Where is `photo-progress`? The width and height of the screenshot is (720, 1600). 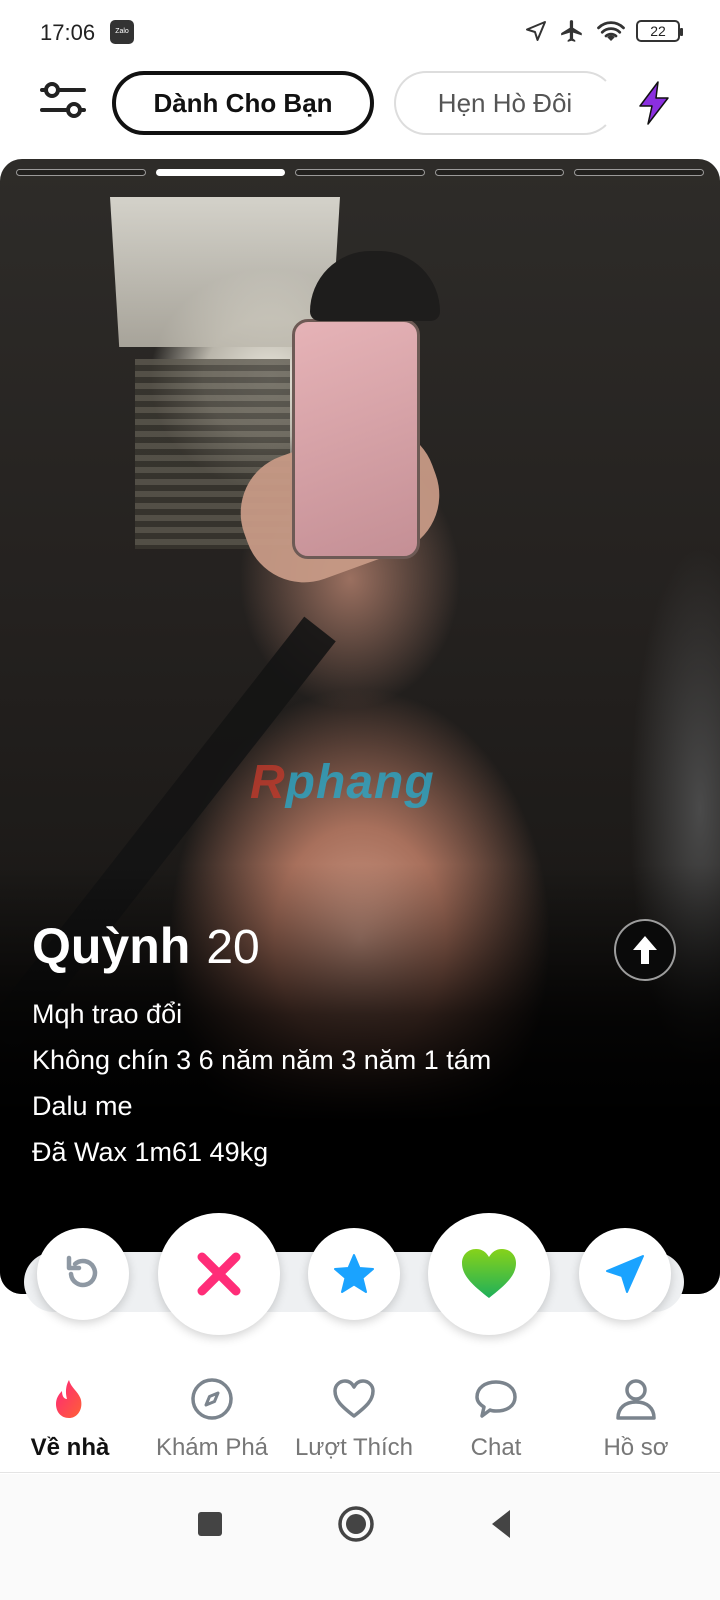
photo-progress is located at coordinates (360, 172).